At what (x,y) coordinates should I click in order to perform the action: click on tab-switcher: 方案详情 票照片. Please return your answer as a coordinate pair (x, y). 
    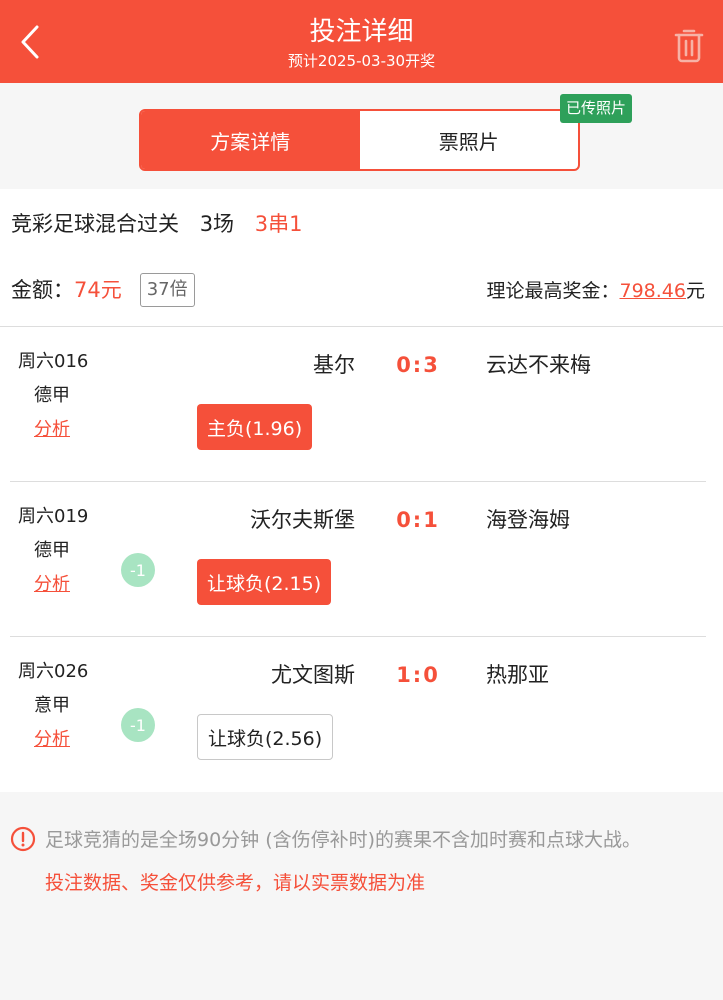
    Looking at the image, I should click on (359, 140).